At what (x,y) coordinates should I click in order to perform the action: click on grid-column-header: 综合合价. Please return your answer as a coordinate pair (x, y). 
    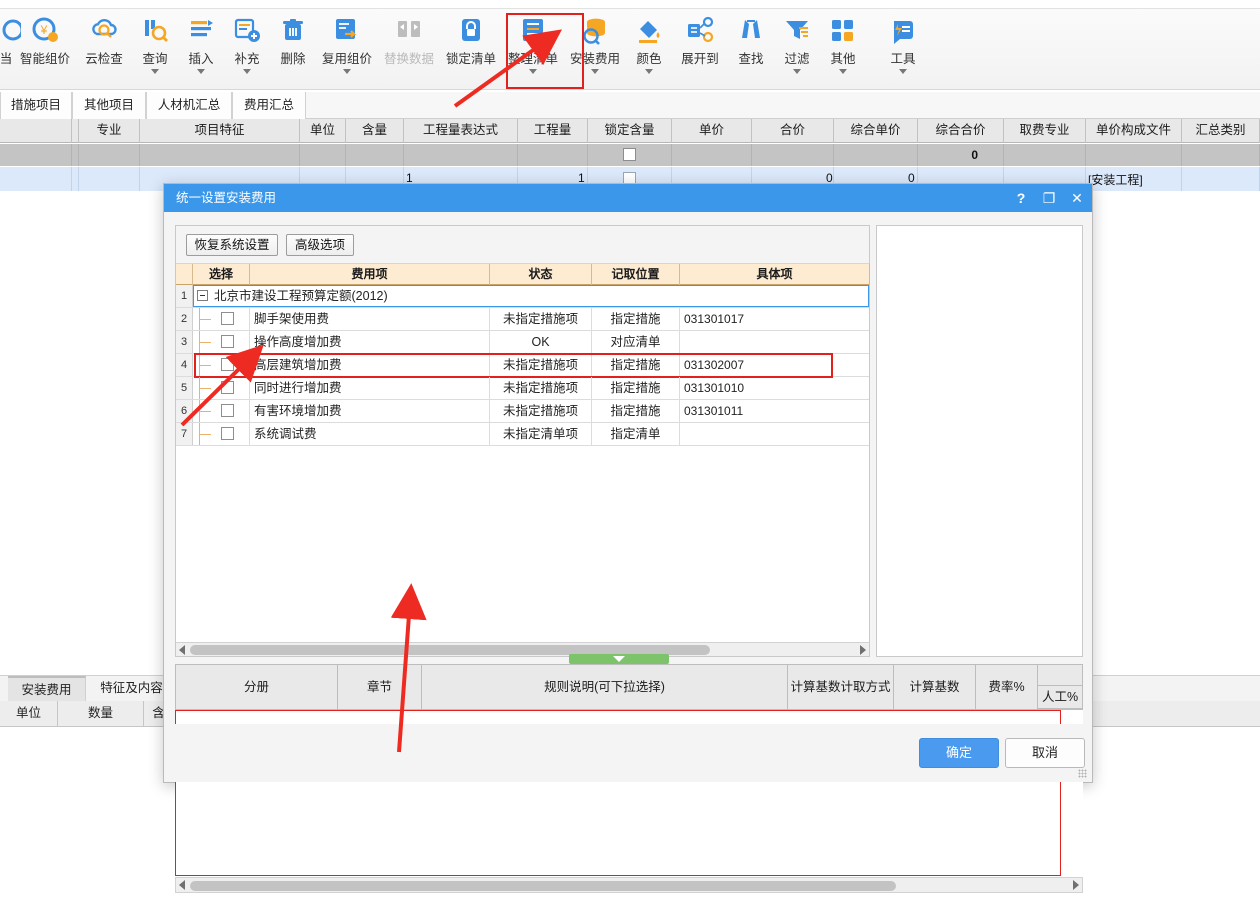
    Looking at the image, I should click on (961, 131).